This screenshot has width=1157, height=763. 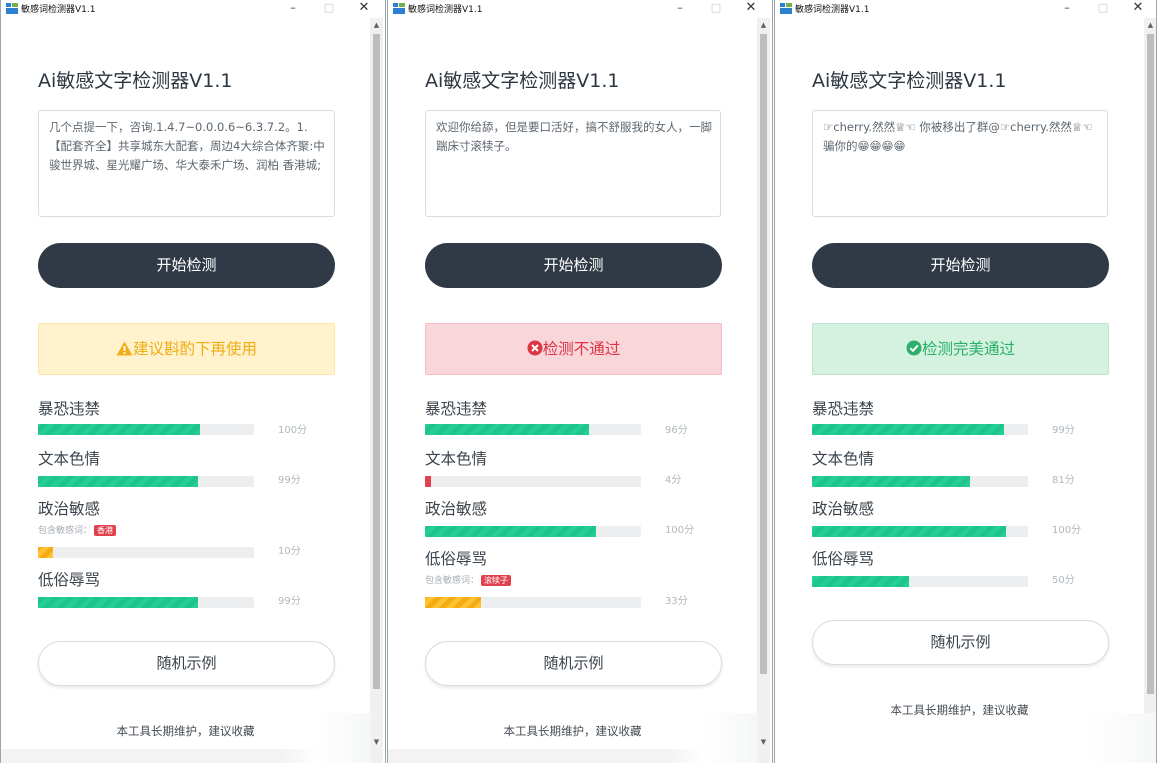 I want to click on score-value: 10分, so click(x=289, y=551).